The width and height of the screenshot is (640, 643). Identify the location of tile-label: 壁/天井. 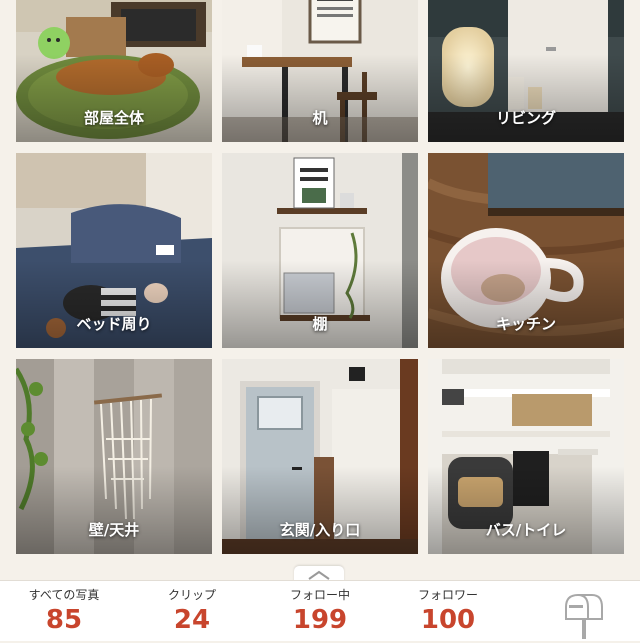
(114, 530).